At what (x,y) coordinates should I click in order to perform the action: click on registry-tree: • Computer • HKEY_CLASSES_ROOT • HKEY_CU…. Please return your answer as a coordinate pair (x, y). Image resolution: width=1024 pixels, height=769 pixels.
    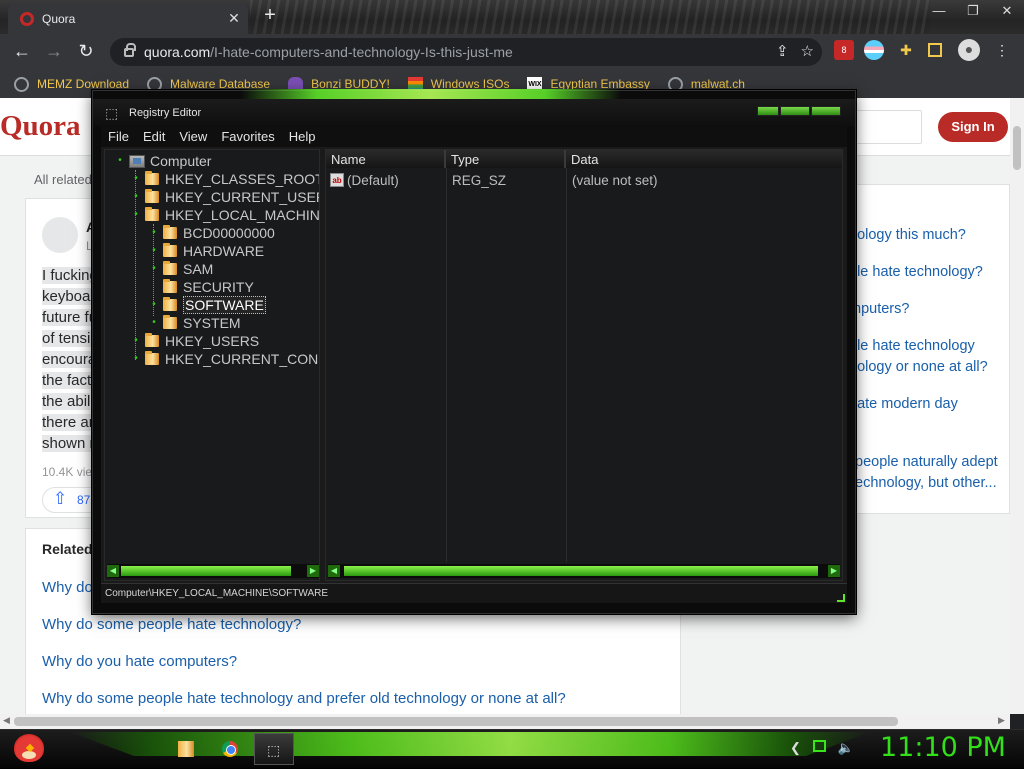
    Looking at the image, I should click on (212, 365).